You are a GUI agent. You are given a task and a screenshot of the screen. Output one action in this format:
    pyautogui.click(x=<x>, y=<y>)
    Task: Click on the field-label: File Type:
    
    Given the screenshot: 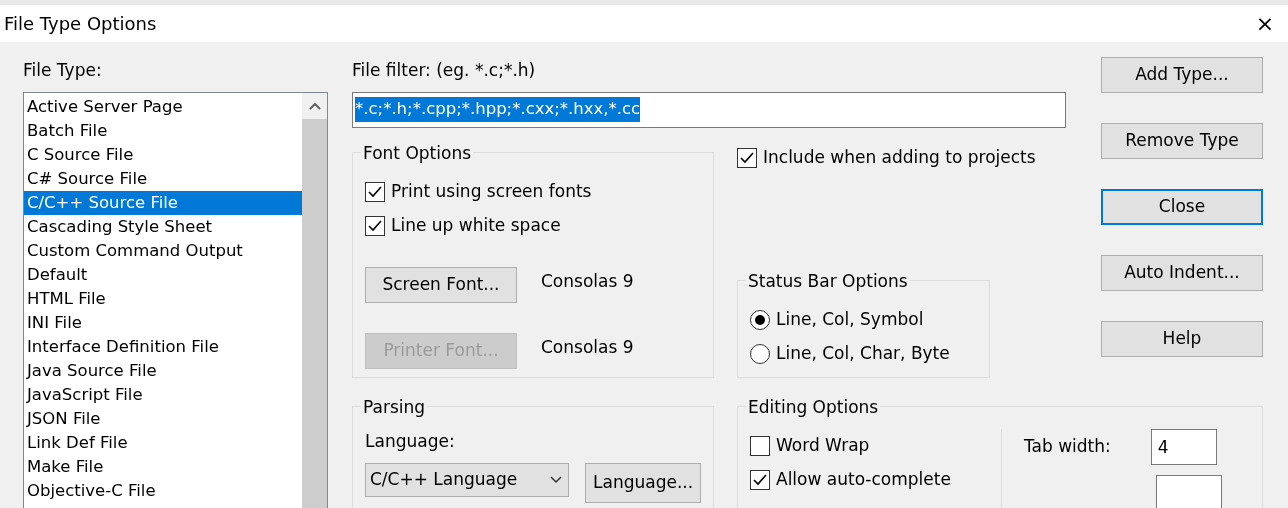 What is the action you would take?
    pyautogui.click(x=63, y=70)
    